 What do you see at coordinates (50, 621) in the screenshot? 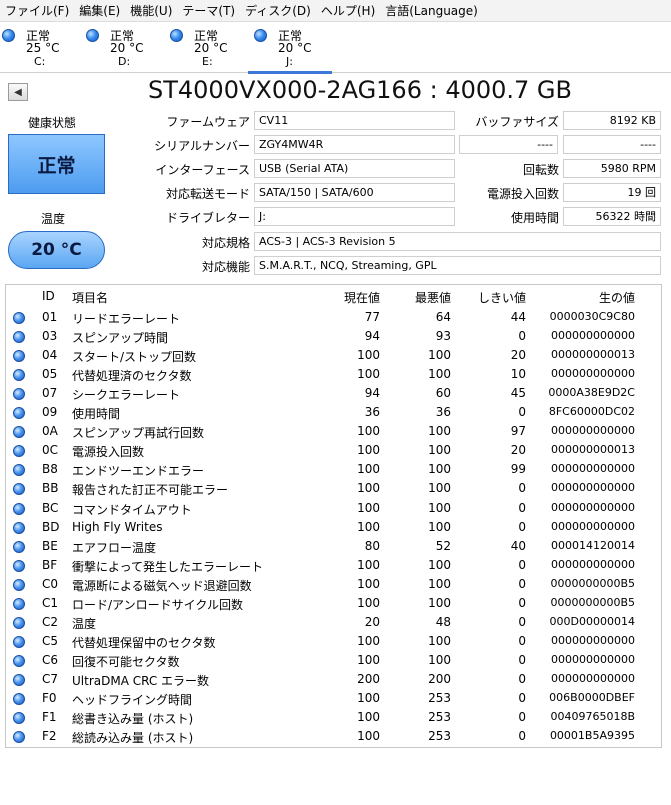
I see `attribute-id: C2` at bounding box center [50, 621].